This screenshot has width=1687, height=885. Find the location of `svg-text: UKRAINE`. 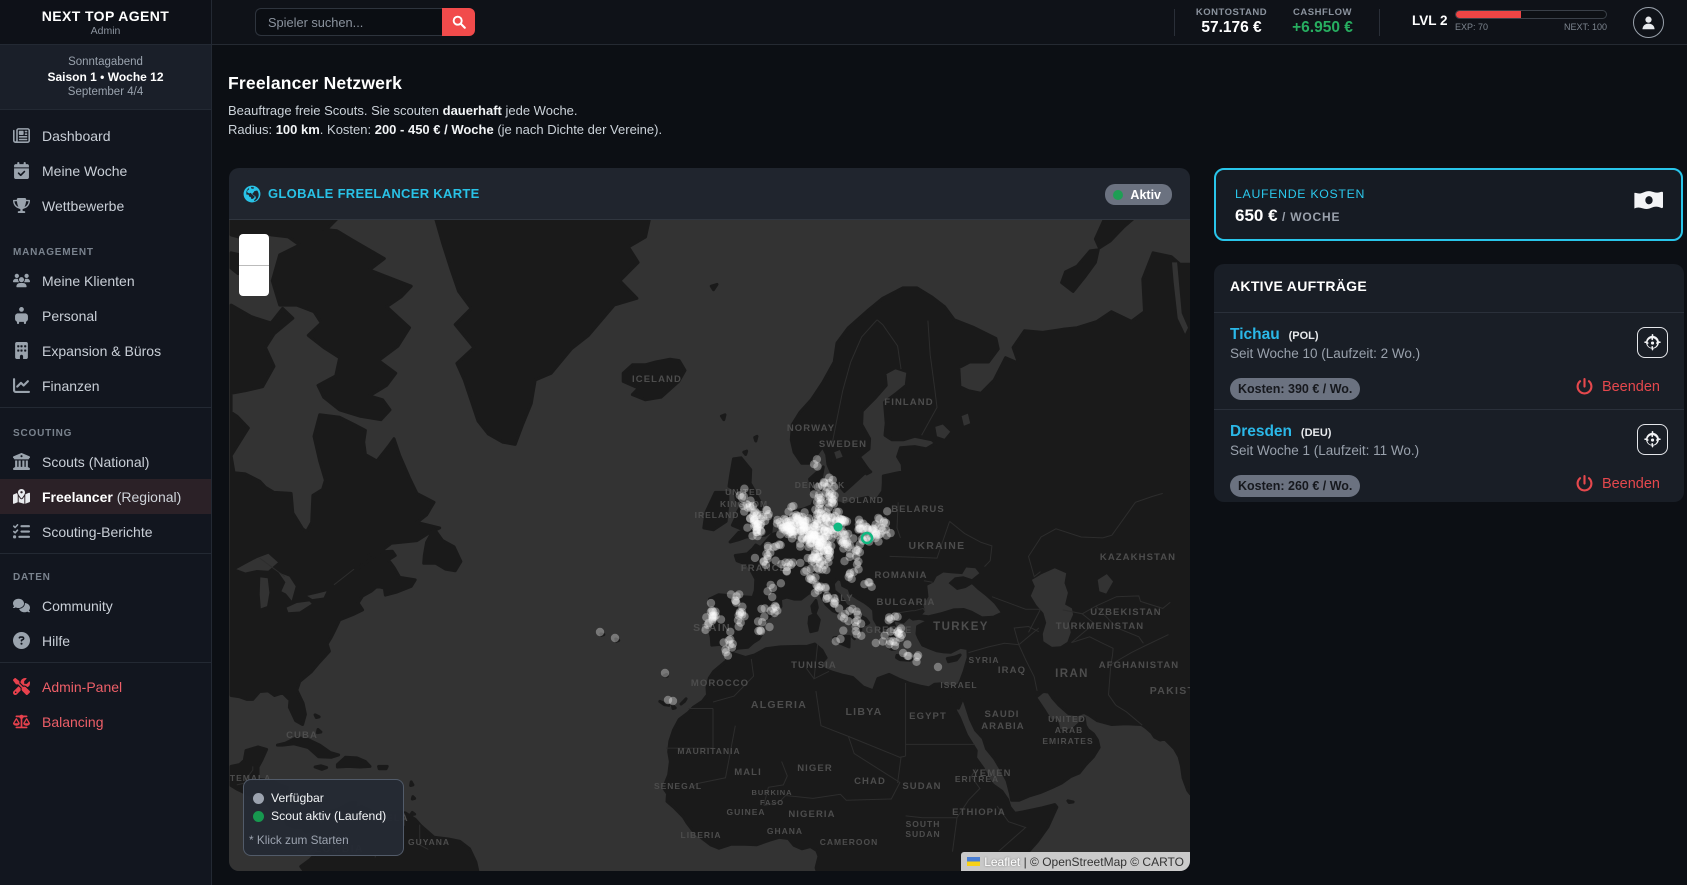

svg-text: UKRAINE is located at coordinates (937, 546).